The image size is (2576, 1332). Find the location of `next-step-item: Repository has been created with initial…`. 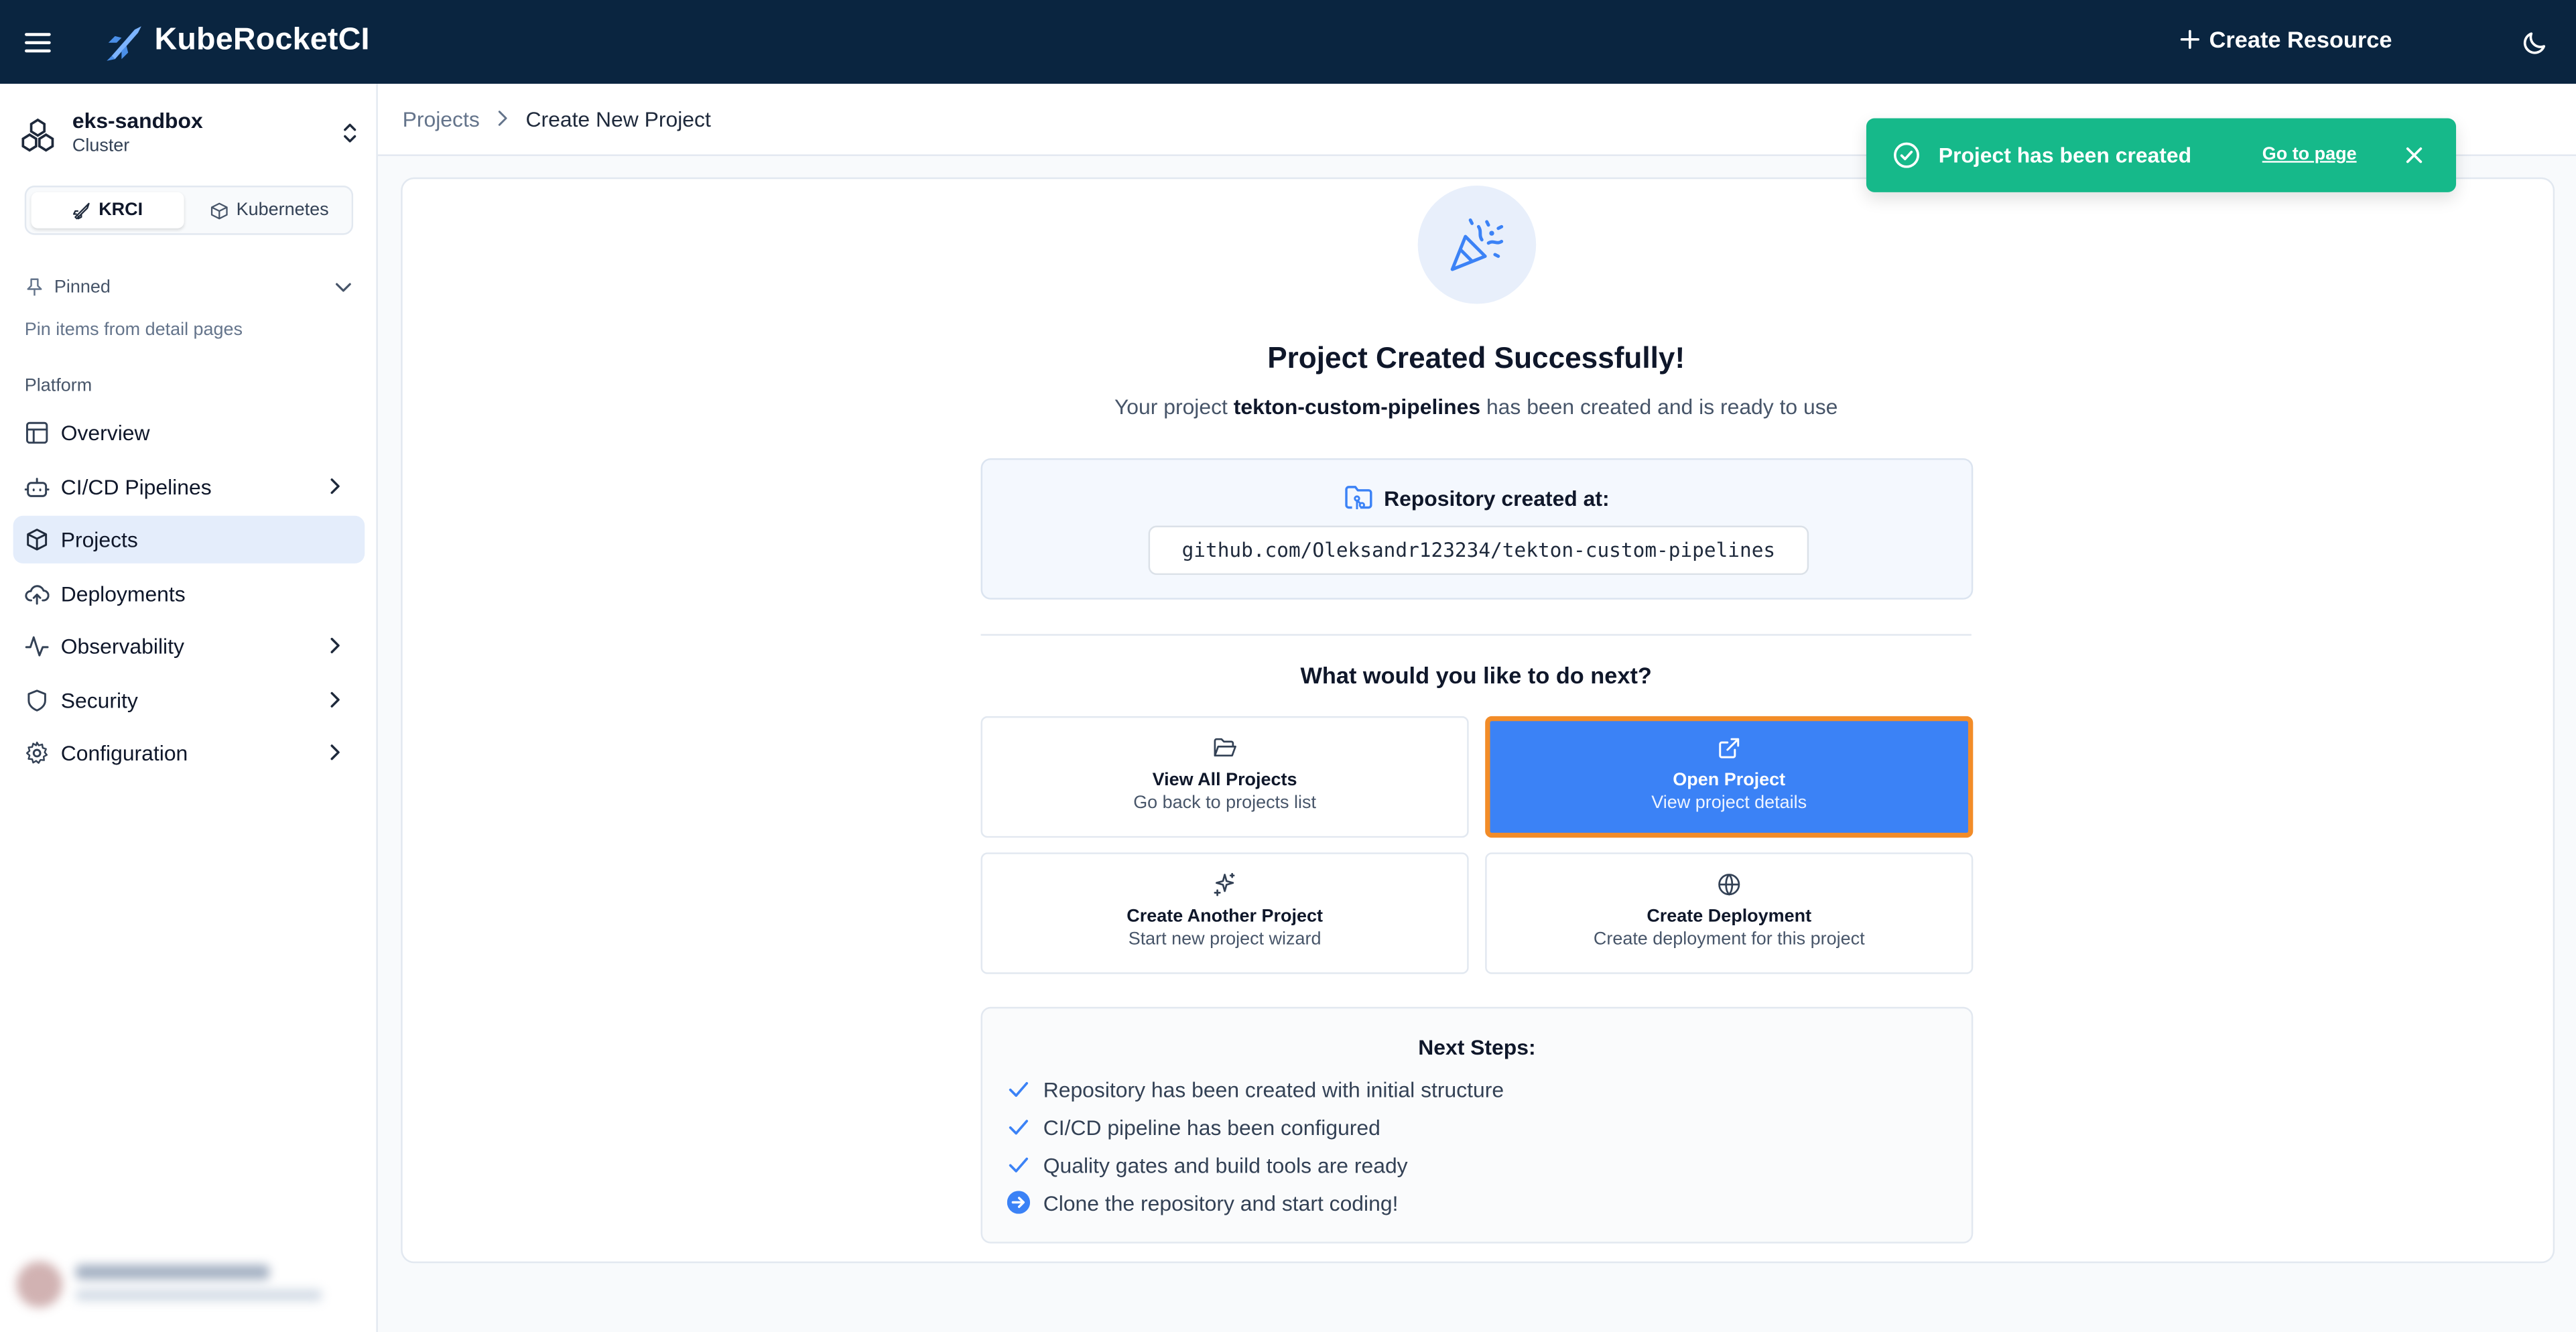

next-step-item: Repository has been created with initial… is located at coordinates (1255, 1089).